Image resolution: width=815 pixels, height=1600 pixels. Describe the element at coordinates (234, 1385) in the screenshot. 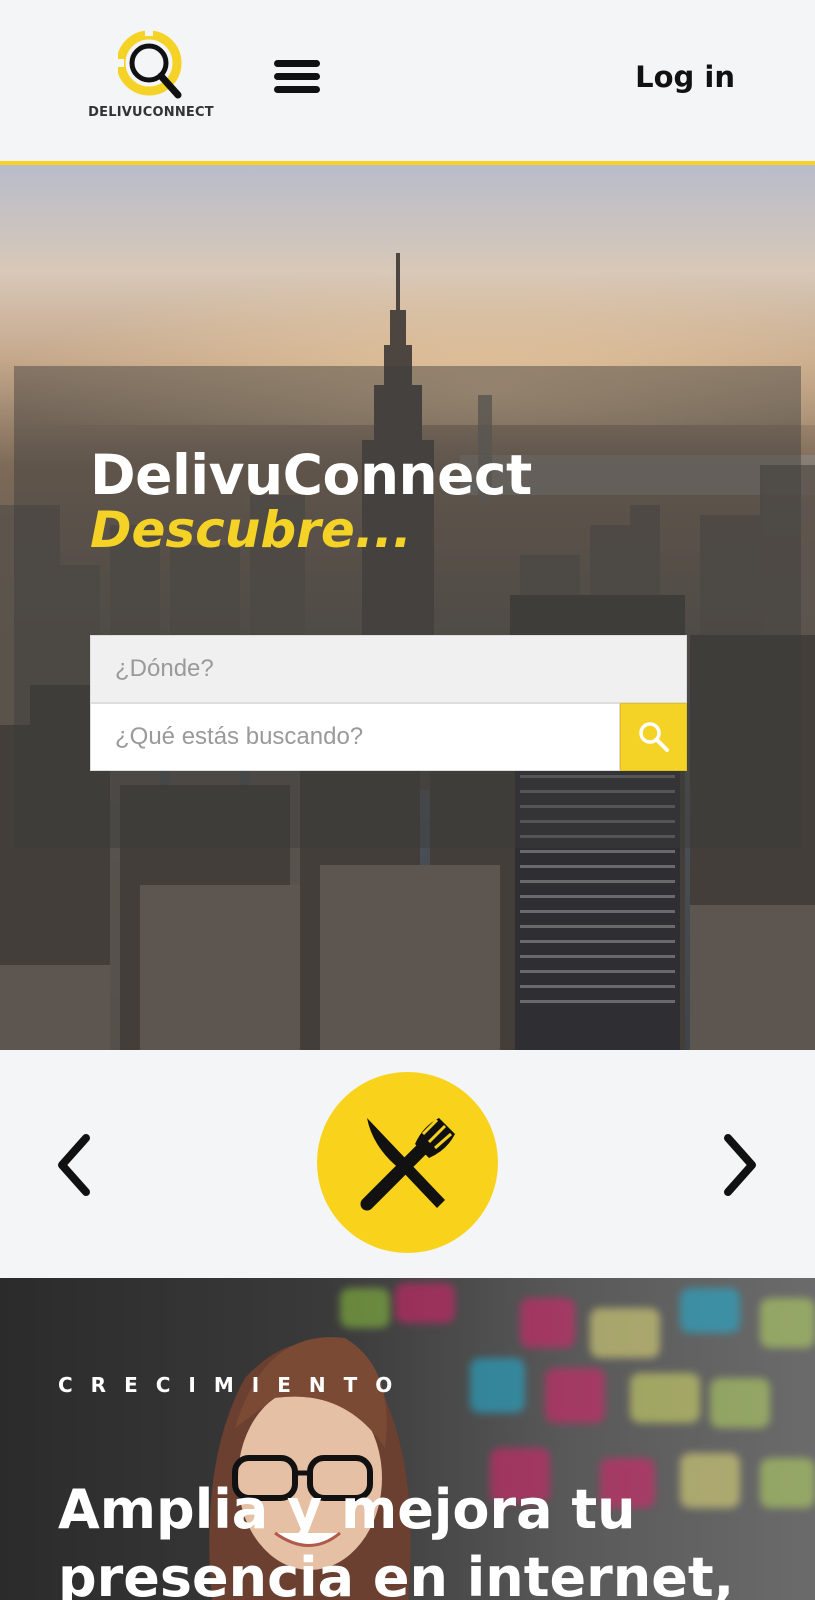

I see `growth-kicker: CRECIMIENTO` at that location.